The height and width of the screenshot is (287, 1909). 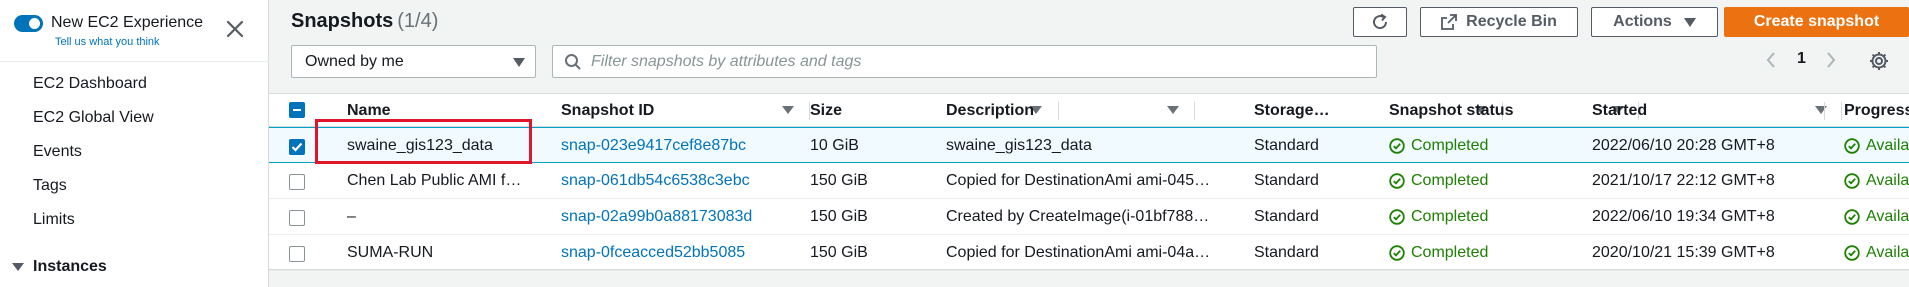 I want to click on feedback-link: Tell us what you think, so click(x=107, y=42).